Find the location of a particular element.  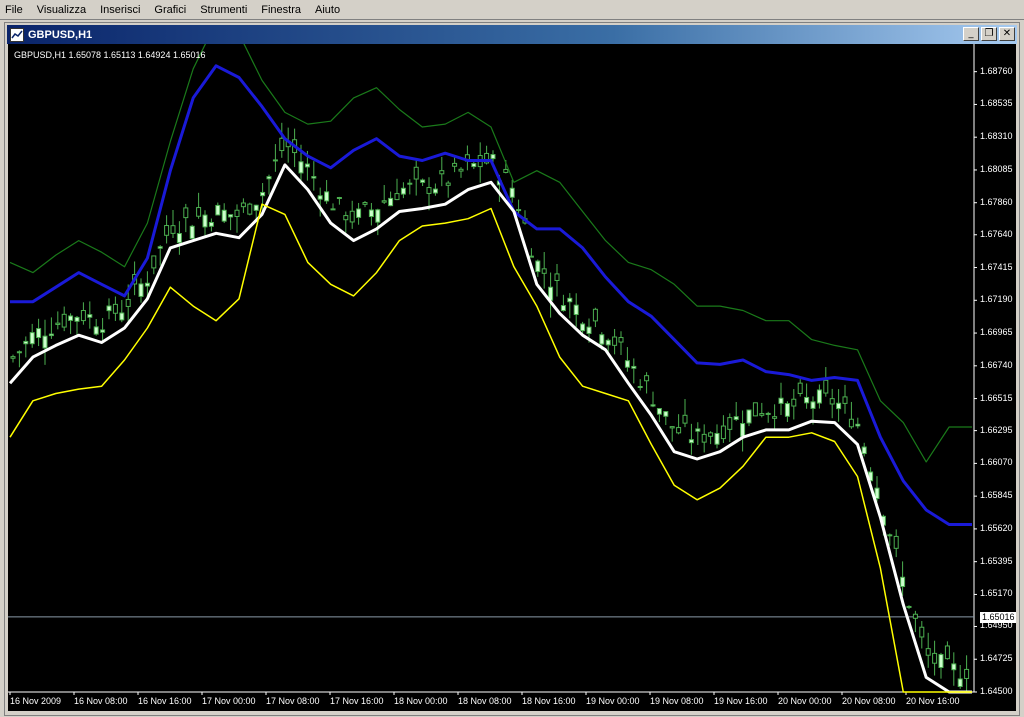

time-label: 19 Nov 00:00 is located at coordinates (613, 701).